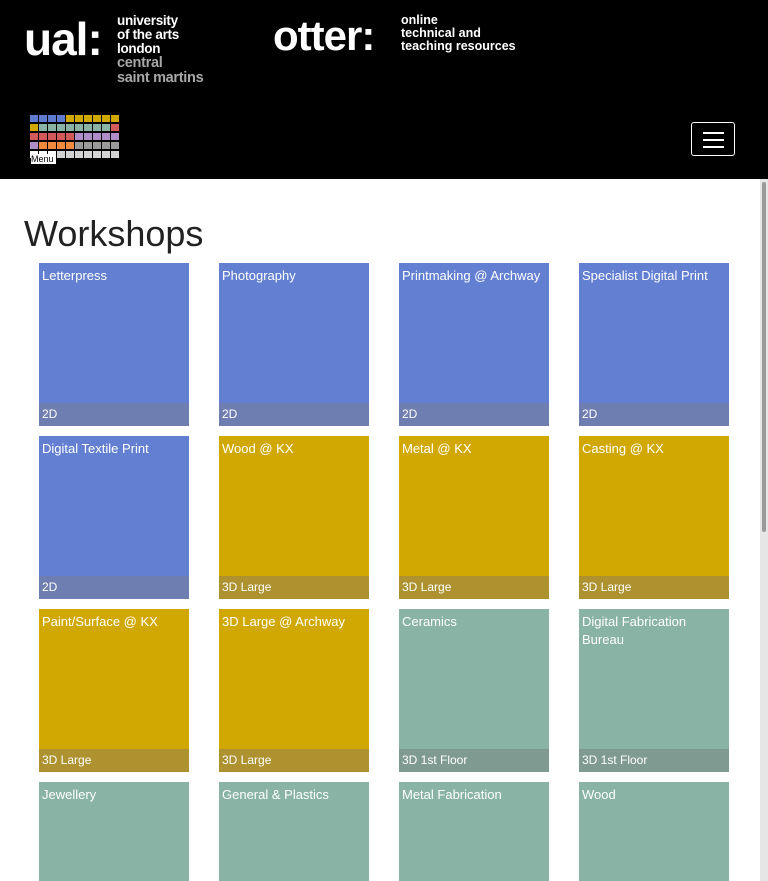 This screenshot has width=768, height=881. What do you see at coordinates (114, 831) in the screenshot?
I see `workshop-tile: Jewellery` at bounding box center [114, 831].